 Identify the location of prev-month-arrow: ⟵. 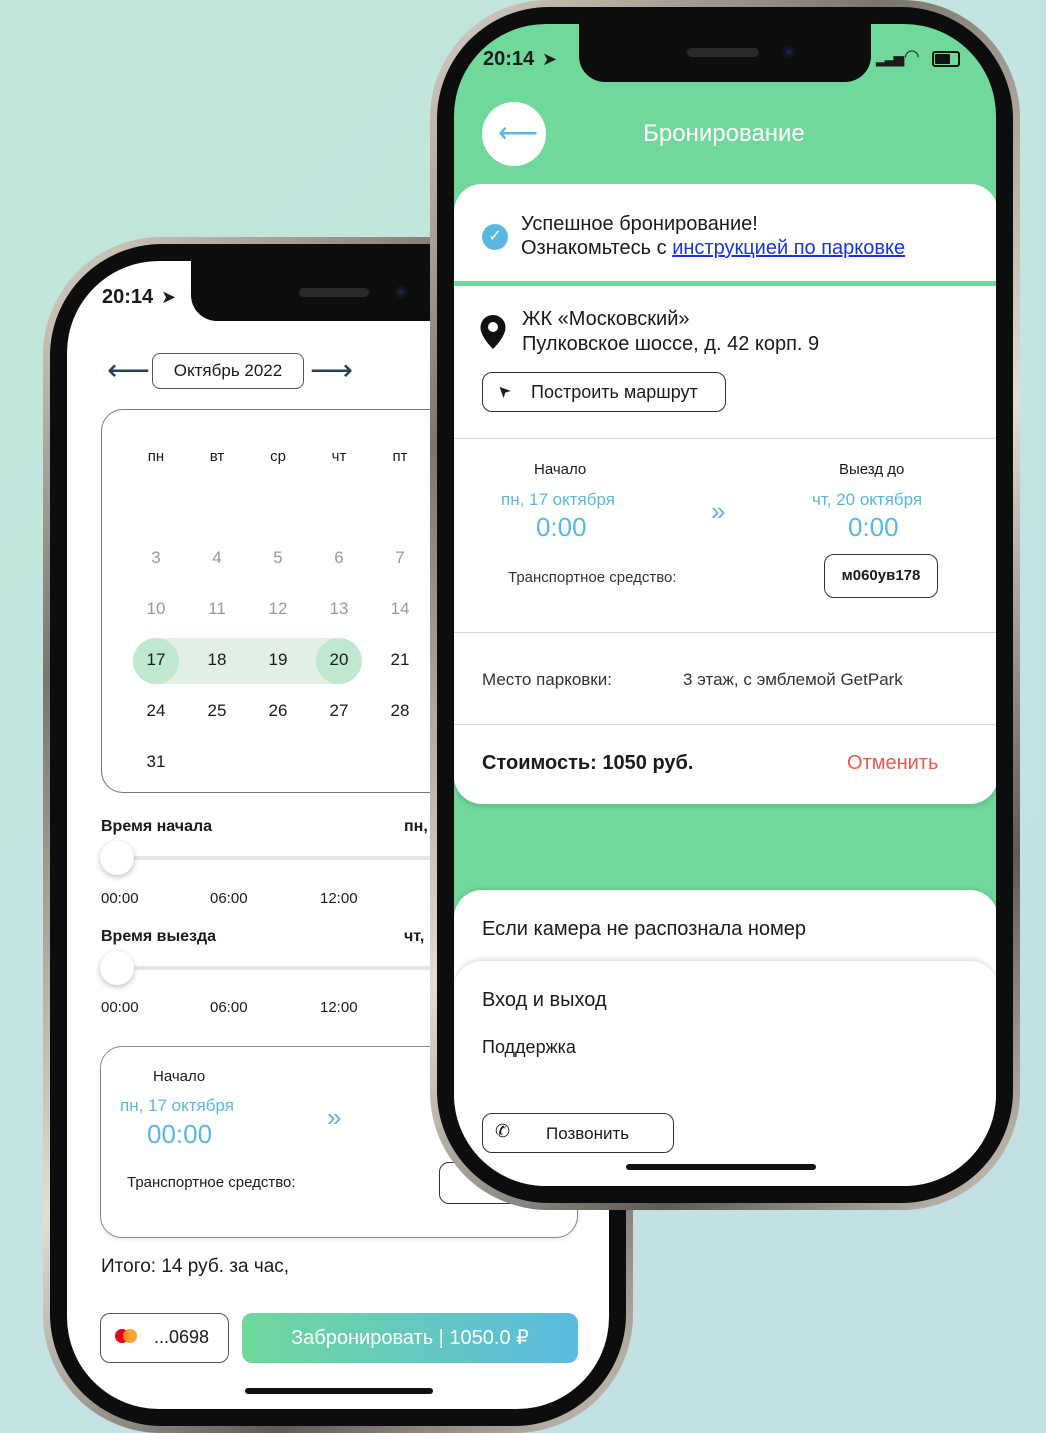
(128, 371).